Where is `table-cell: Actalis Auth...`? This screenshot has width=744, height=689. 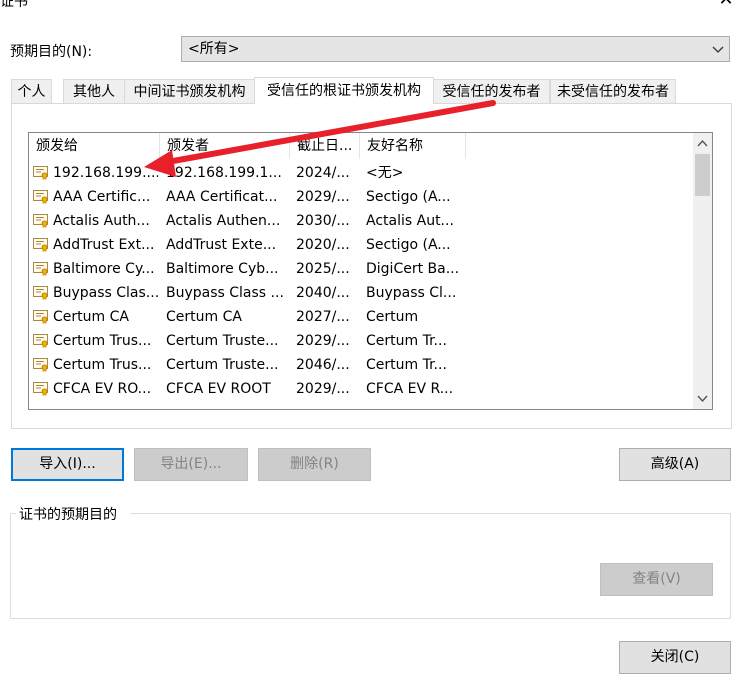 table-cell: Actalis Auth... is located at coordinates (101, 221).